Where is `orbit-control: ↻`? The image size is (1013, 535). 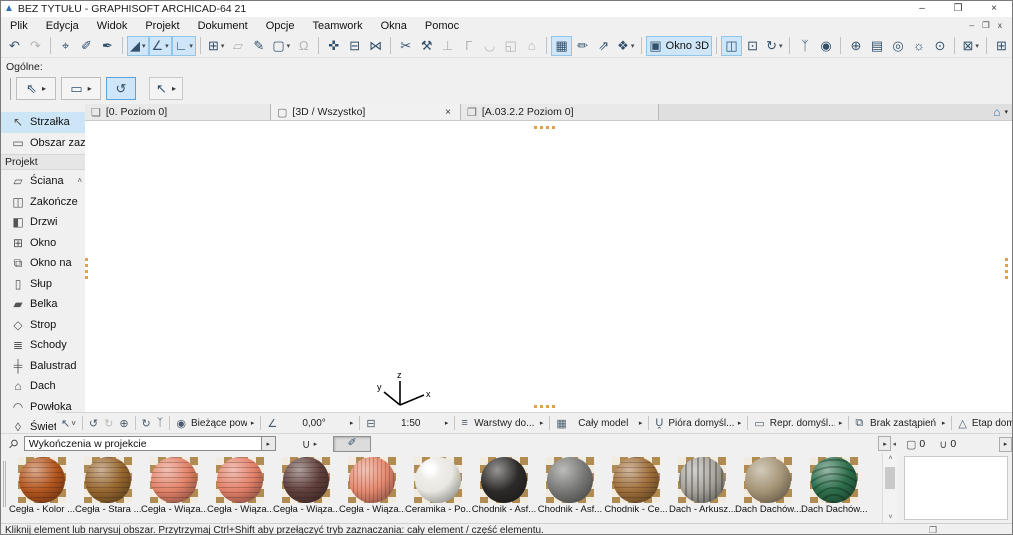 orbit-control: ↻ is located at coordinates (146, 423).